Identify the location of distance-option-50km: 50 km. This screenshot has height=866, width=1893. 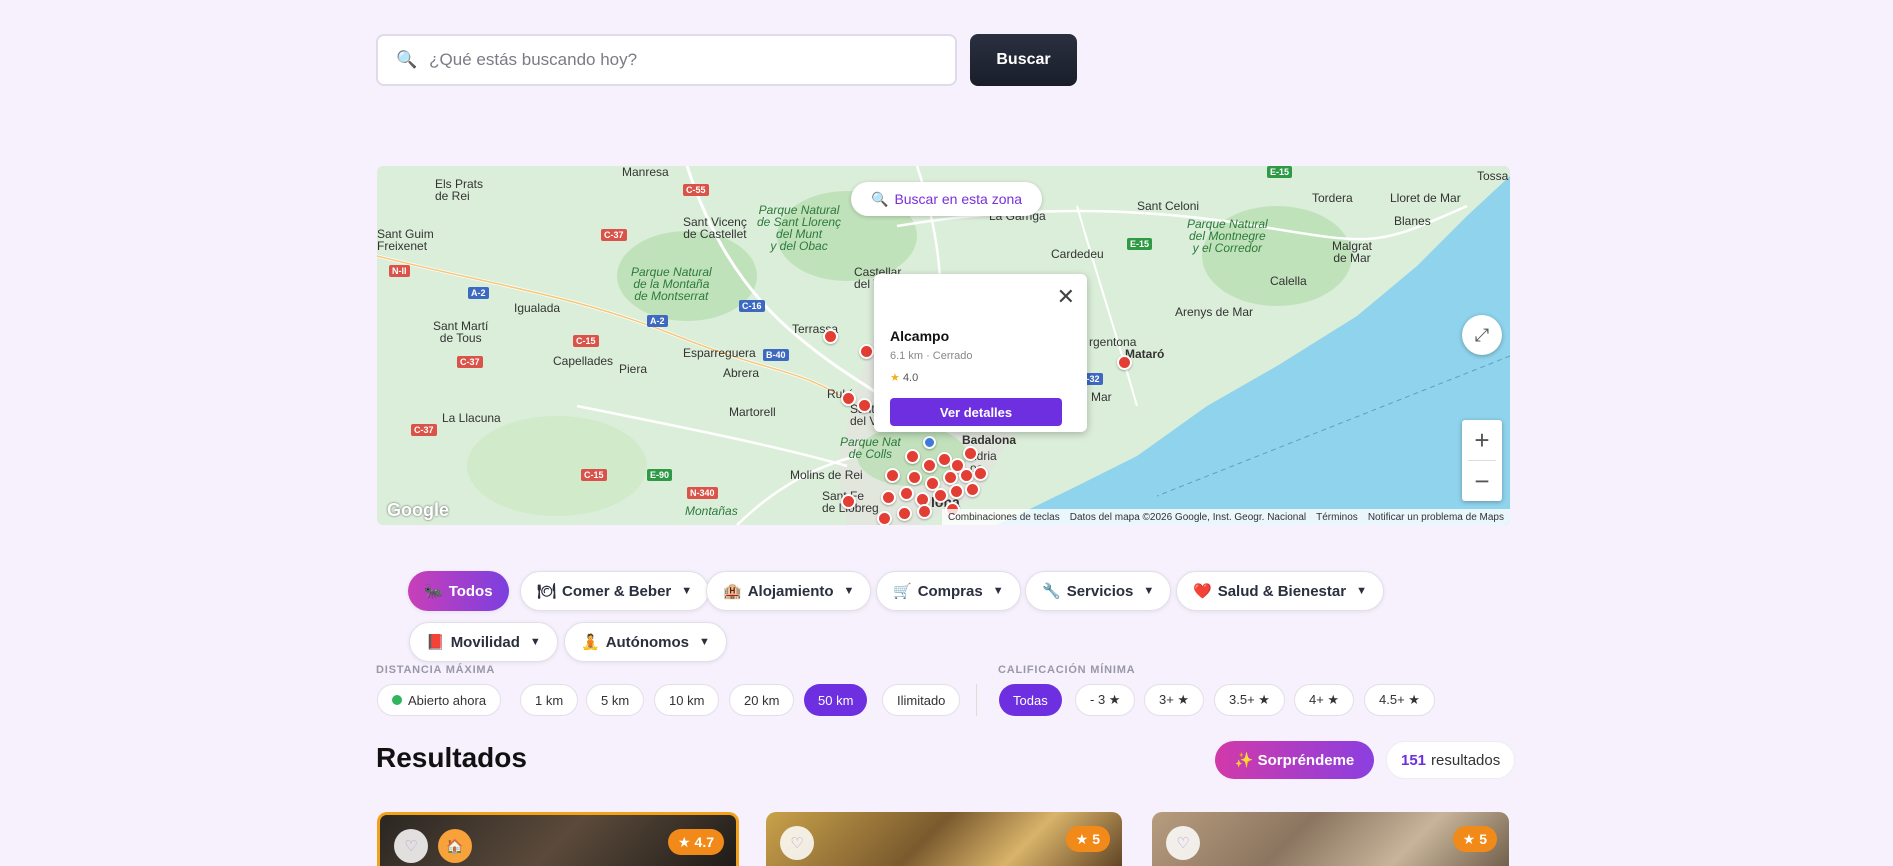
(836, 700).